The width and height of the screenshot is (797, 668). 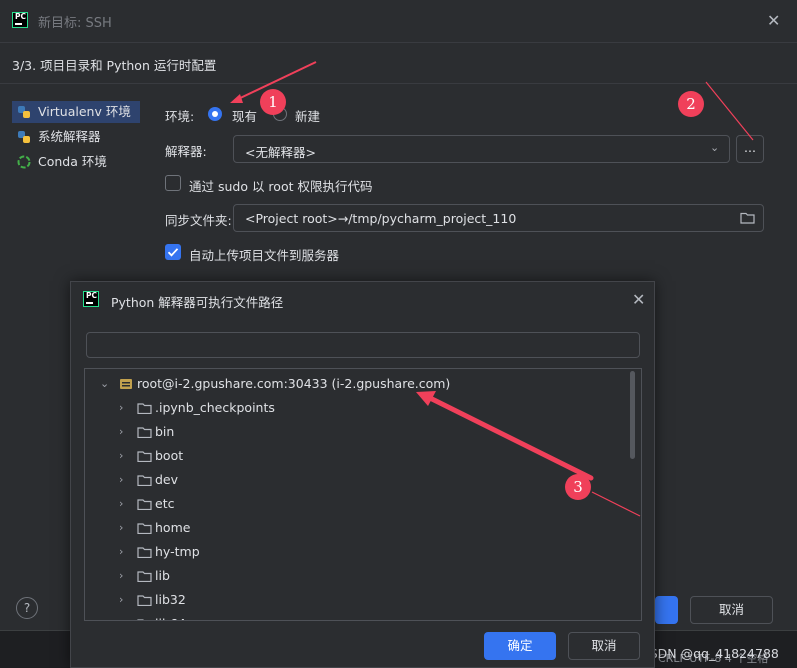 What do you see at coordinates (616, 504) in the screenshot?
I see `arrow-3-tail` at bounding box center [616, 504].